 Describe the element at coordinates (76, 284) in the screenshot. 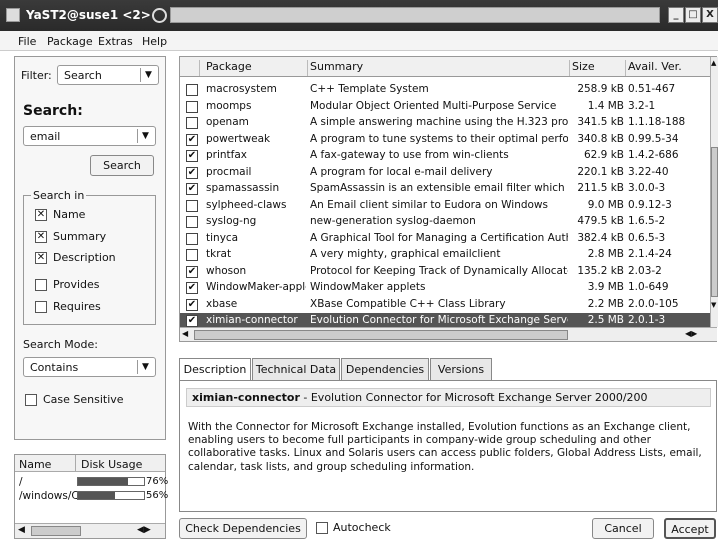

I see `provides-label: Provides` at that location.